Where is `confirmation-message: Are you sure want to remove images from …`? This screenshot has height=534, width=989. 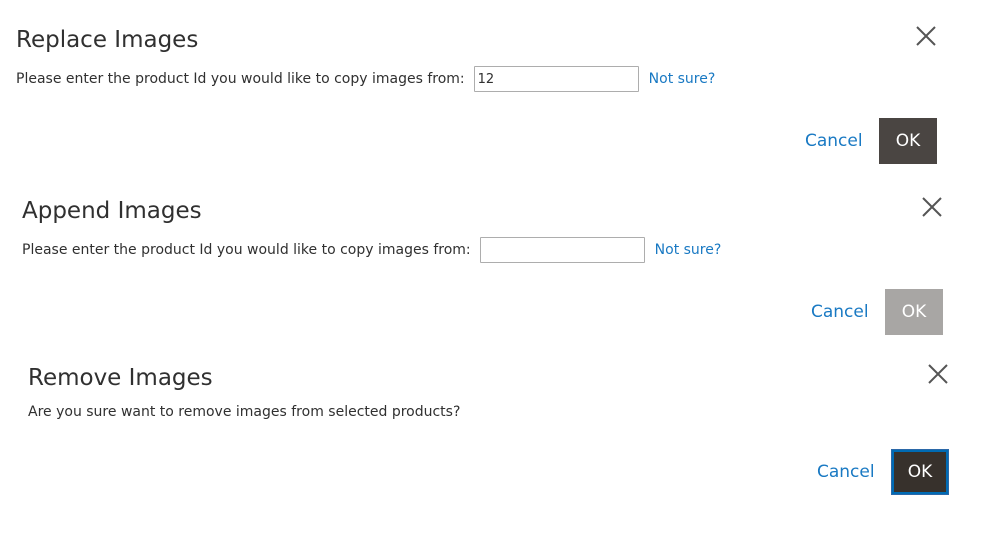 confirmation-message: Are you sure want to remove images from … is located at coordinates (244, 412).